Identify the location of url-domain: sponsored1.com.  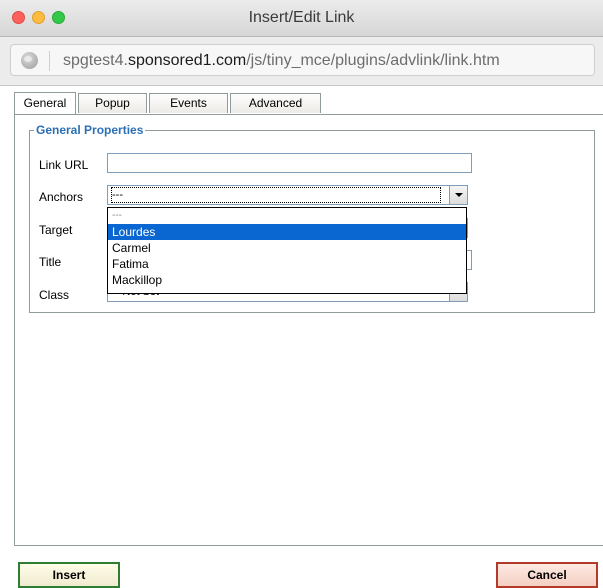
(187, 60).